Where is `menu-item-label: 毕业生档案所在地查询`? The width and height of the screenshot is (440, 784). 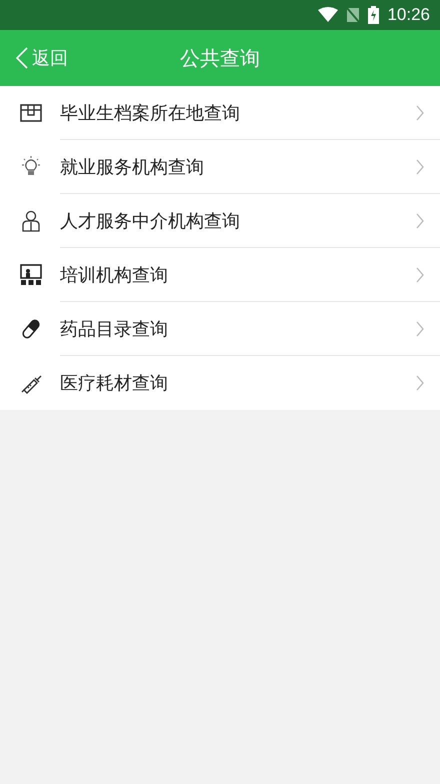
menu-item-label: 毕业生档案所在地查询 is located at coordinates (150, 113).